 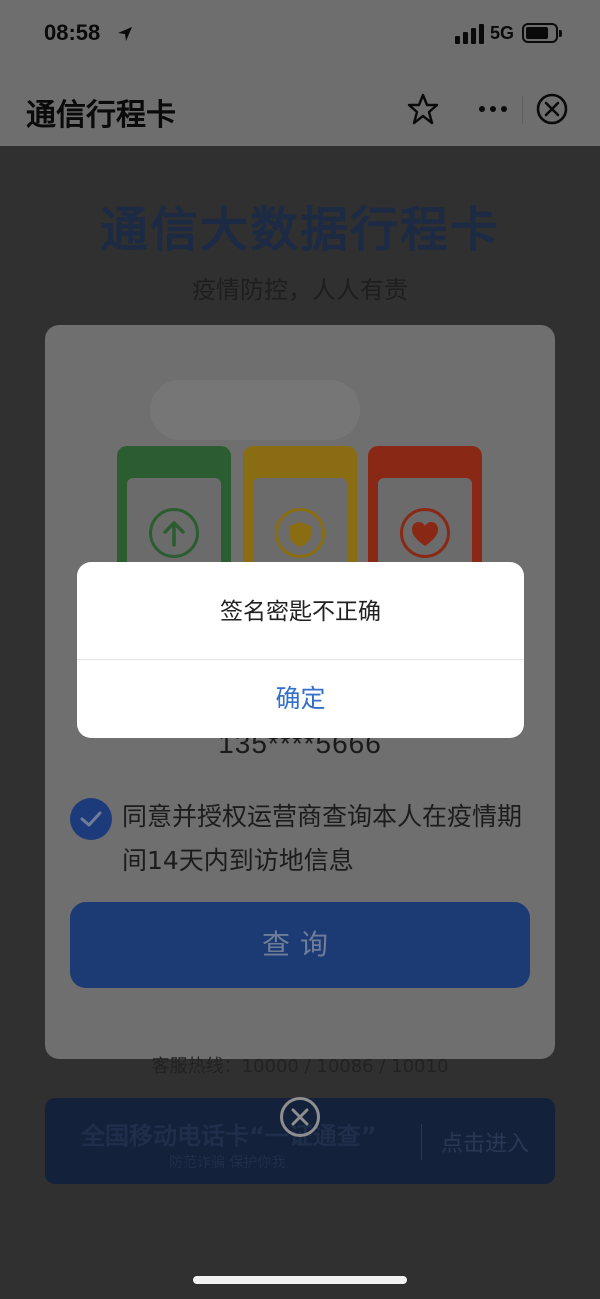 I want to click on hero-title: 通信大数据行程卡, so click(x=299, y=230).